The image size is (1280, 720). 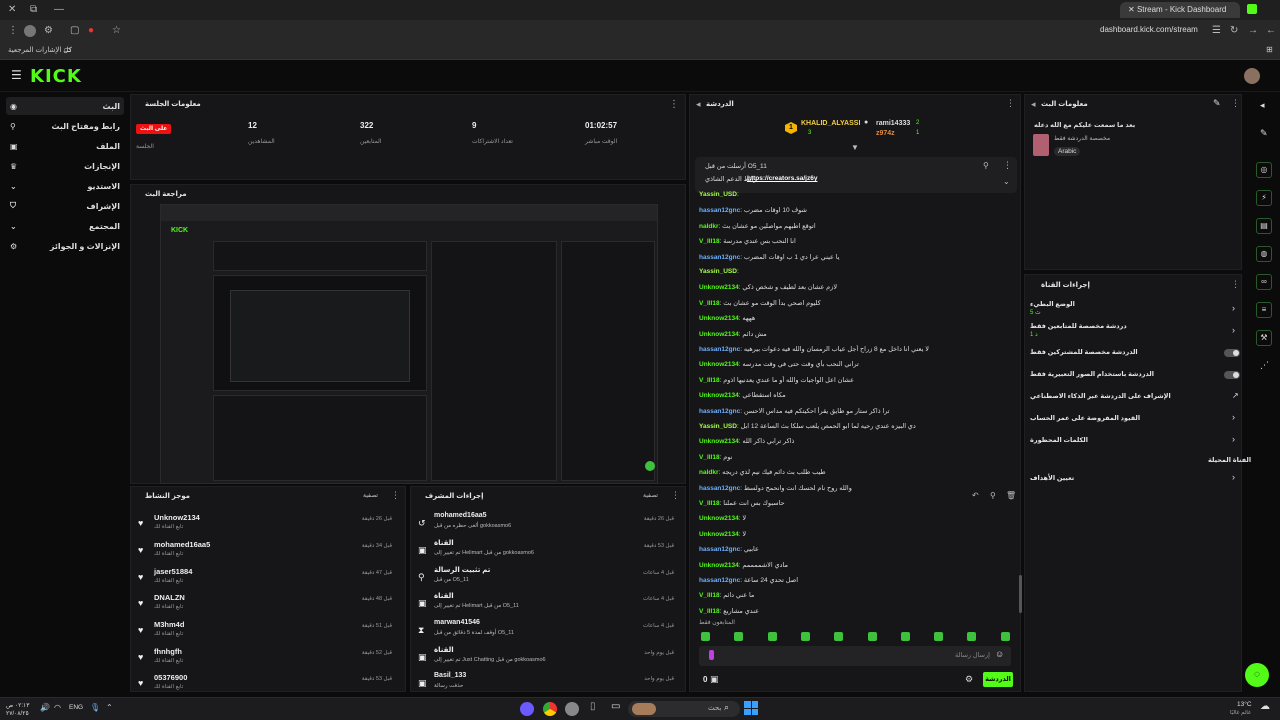 What do you see at coordinates (709, 472) in the screenshot?
I see `chat-username: naldkr` at bounding box center [709, 472].